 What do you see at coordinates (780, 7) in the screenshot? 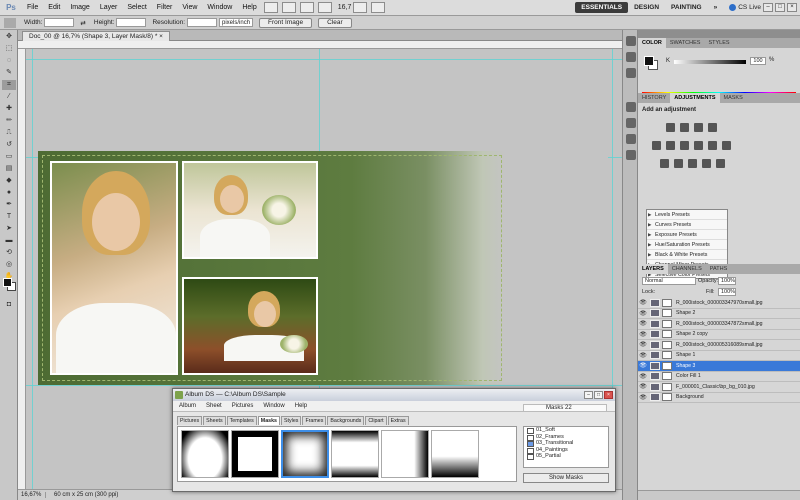
I see `maximize-icon: □` at bounding box center [780, 7].